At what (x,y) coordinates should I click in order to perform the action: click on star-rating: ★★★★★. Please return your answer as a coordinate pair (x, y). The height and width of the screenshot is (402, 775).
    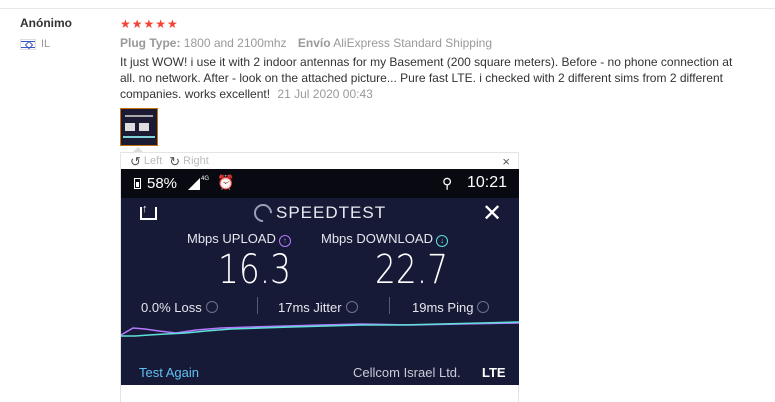
    Looking at the image, I should click on (149, 24).